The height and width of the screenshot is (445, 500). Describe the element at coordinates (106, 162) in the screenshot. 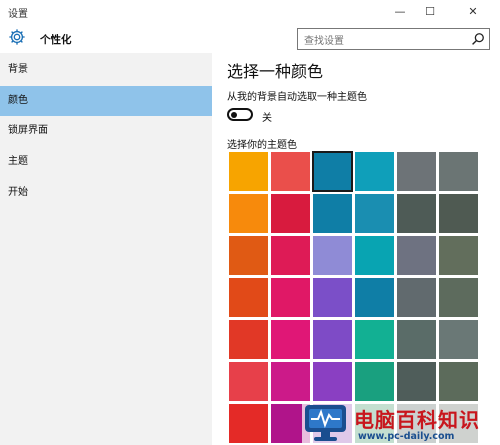

I see `sidebar-item-themes: 主题` at that location.